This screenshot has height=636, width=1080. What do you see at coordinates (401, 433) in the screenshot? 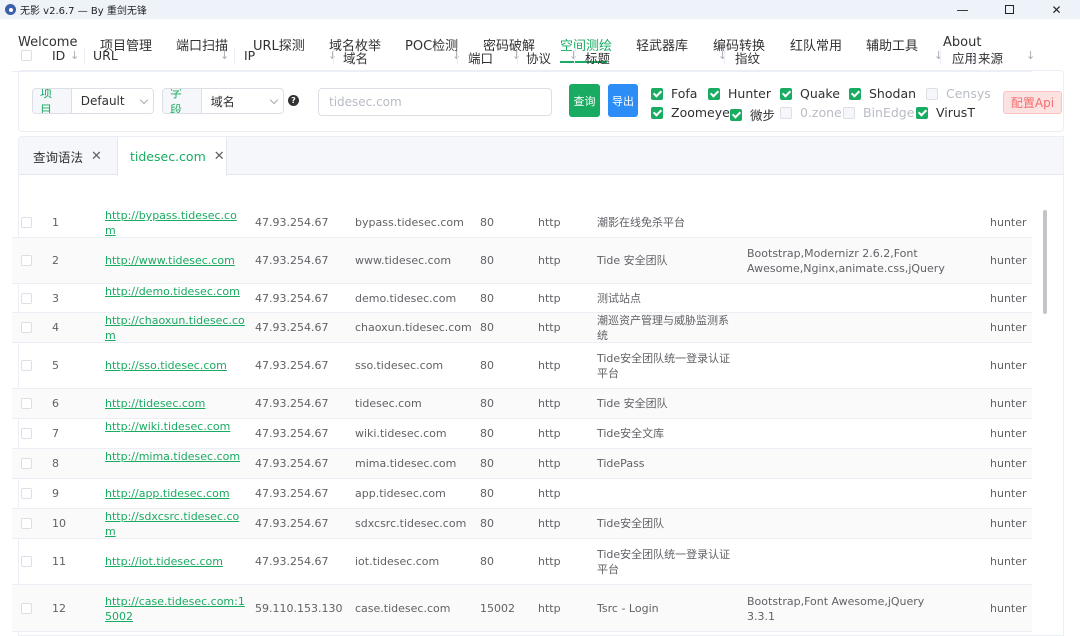
I see `cell-domain: wiki.tidesec.com` at bounding box center [401, 433].